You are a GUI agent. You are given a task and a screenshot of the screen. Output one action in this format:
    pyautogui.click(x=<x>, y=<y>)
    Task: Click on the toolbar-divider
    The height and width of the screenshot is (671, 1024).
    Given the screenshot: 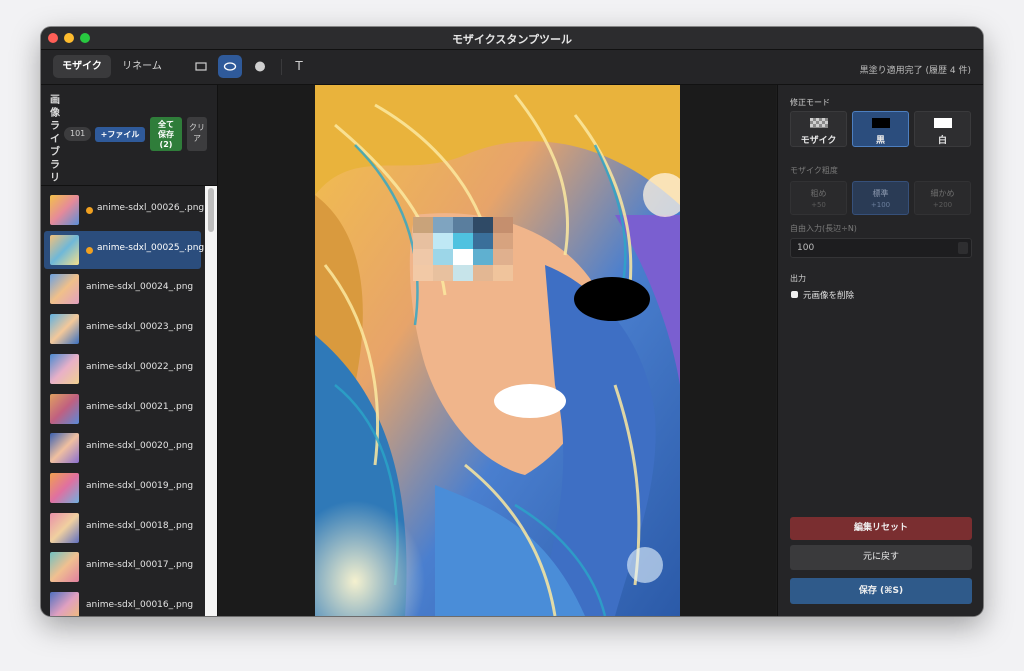 What is the action you would take?
    pyautogui.click(x=281, y=67)
    